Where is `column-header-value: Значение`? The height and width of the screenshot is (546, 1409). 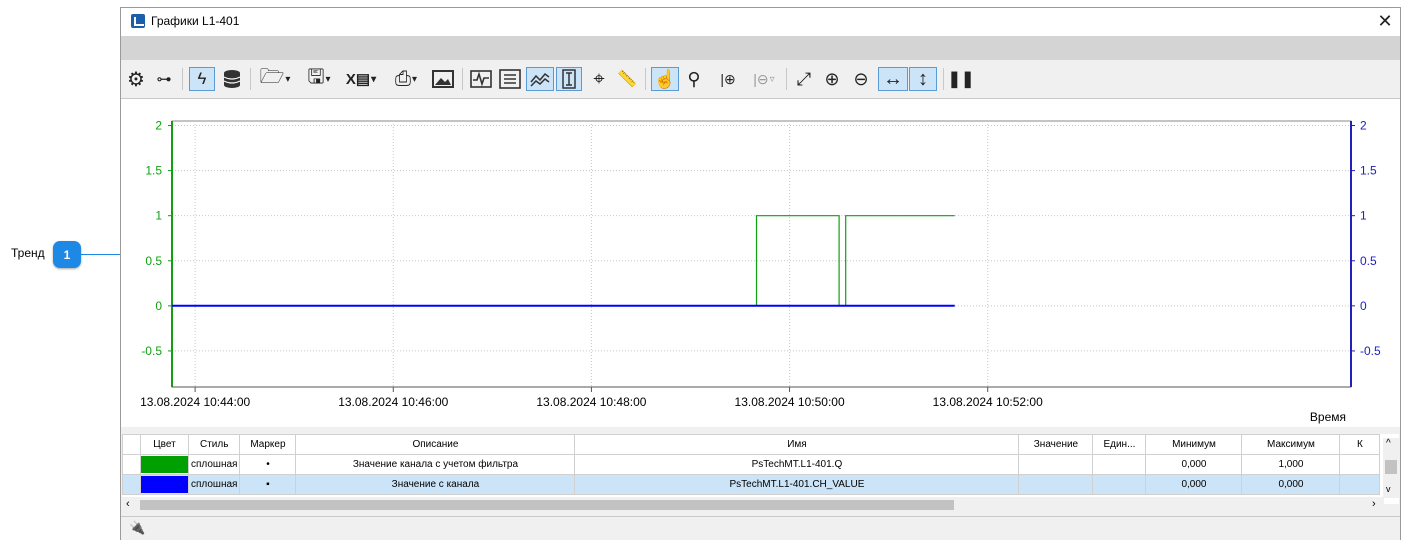
column-header-value: Значение is located at coordinates (1056, 444).